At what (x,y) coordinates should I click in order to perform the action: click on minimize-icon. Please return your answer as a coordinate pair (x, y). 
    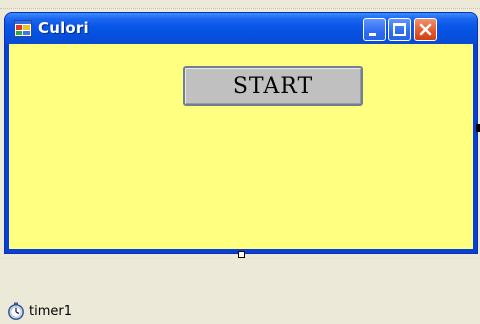
    Looking at the image, I should click on (372, 34).